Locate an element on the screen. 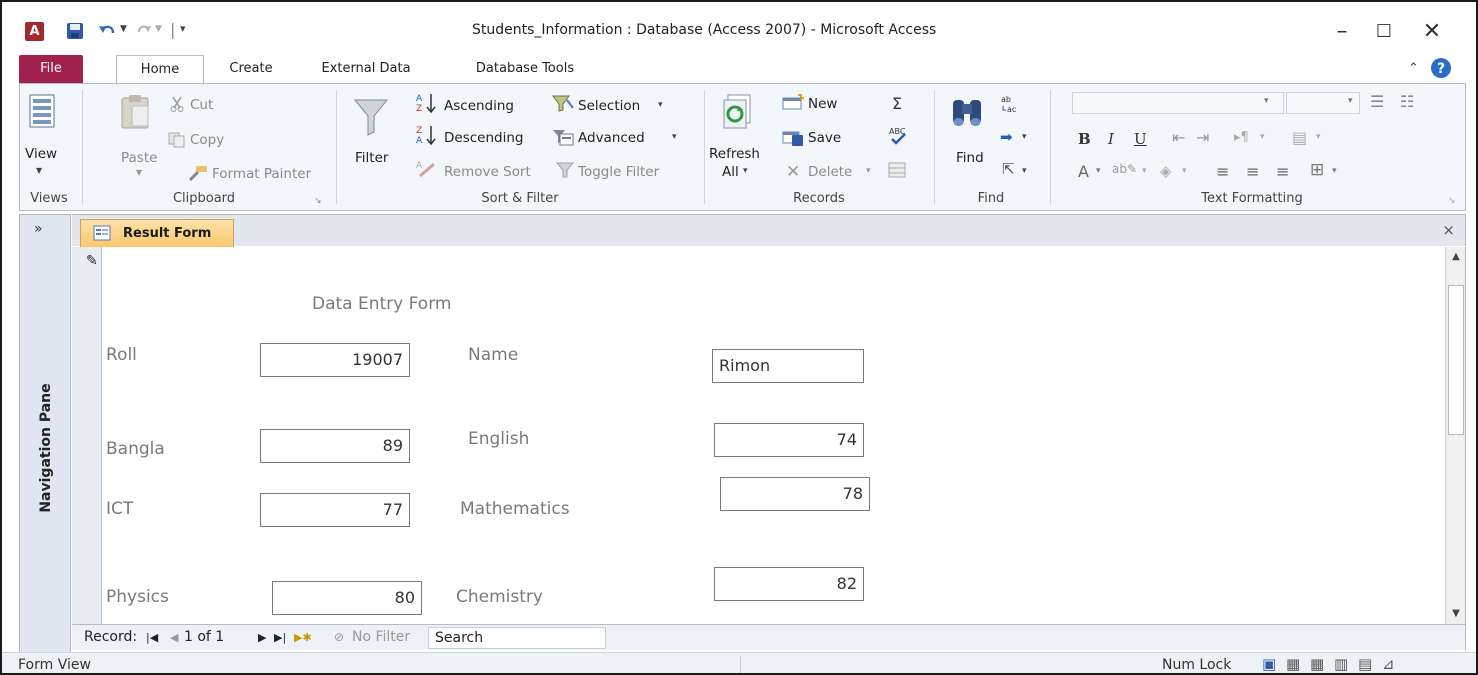  tab-database-tools: Database Tools is located at coordinates (525, 69).